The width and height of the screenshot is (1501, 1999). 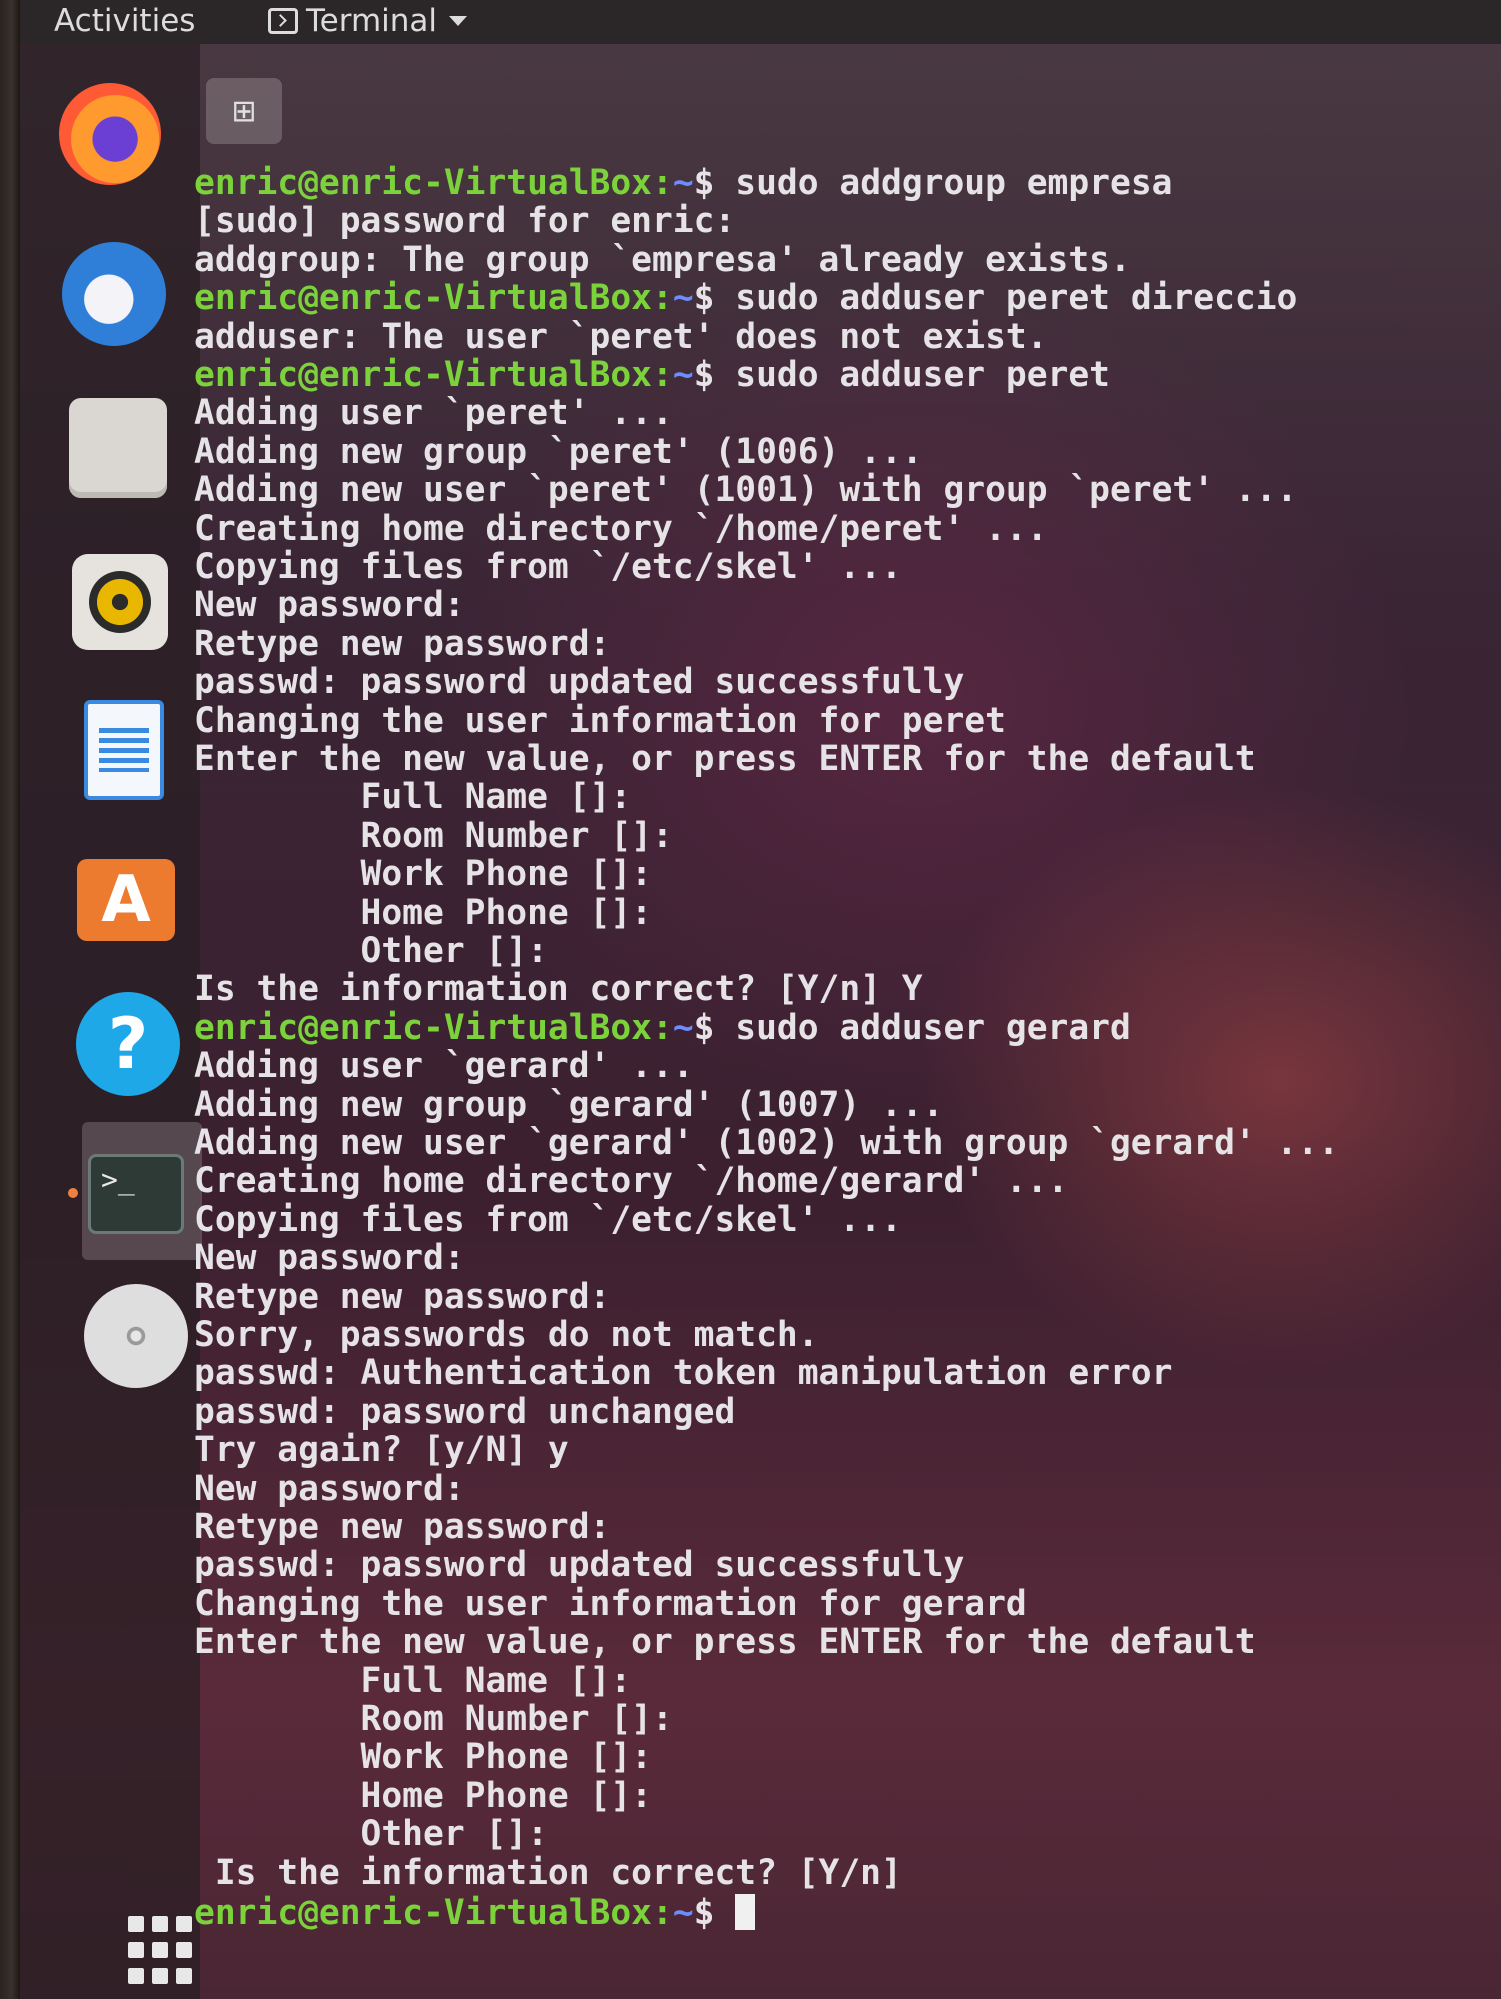 I want to click on app-menu-label: Terminal, so click(x=372, y=21).